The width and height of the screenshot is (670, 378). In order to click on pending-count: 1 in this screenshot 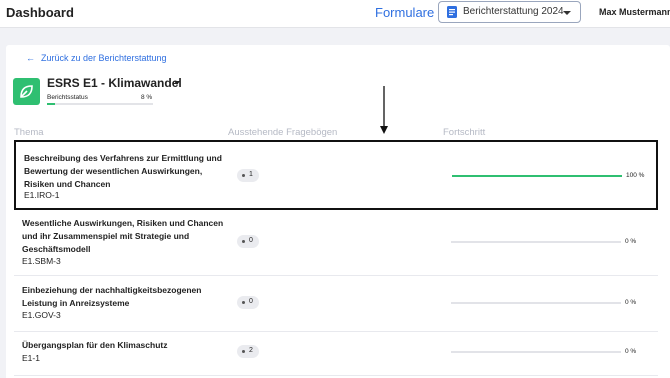, I will do `click(251, 174)`.